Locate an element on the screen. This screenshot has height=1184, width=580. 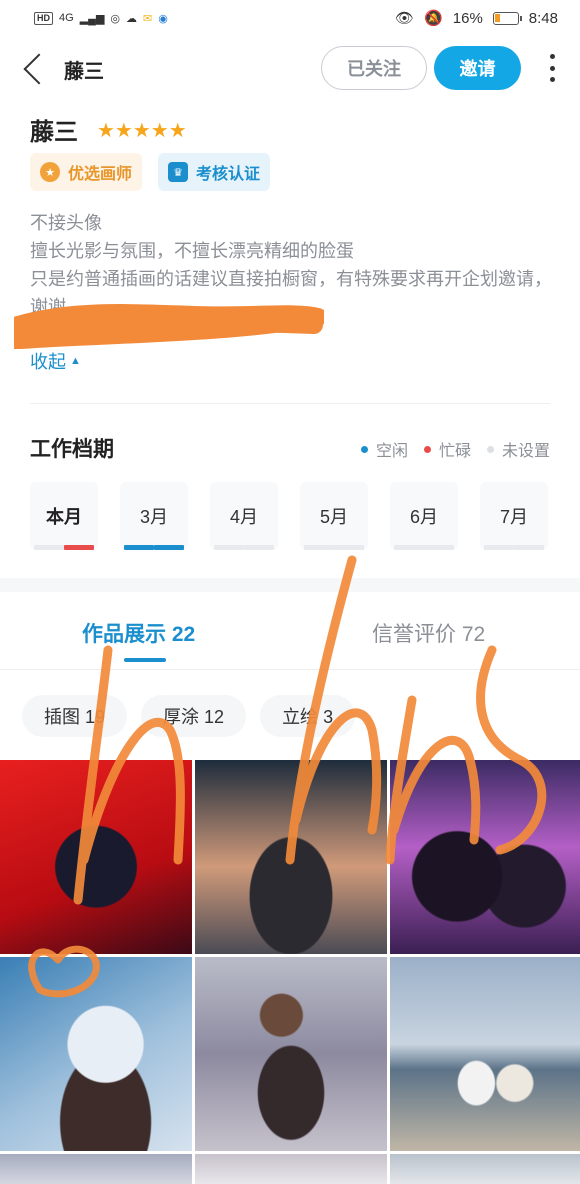
badge-label: 优选画师 is located at coordinates (100, 174).